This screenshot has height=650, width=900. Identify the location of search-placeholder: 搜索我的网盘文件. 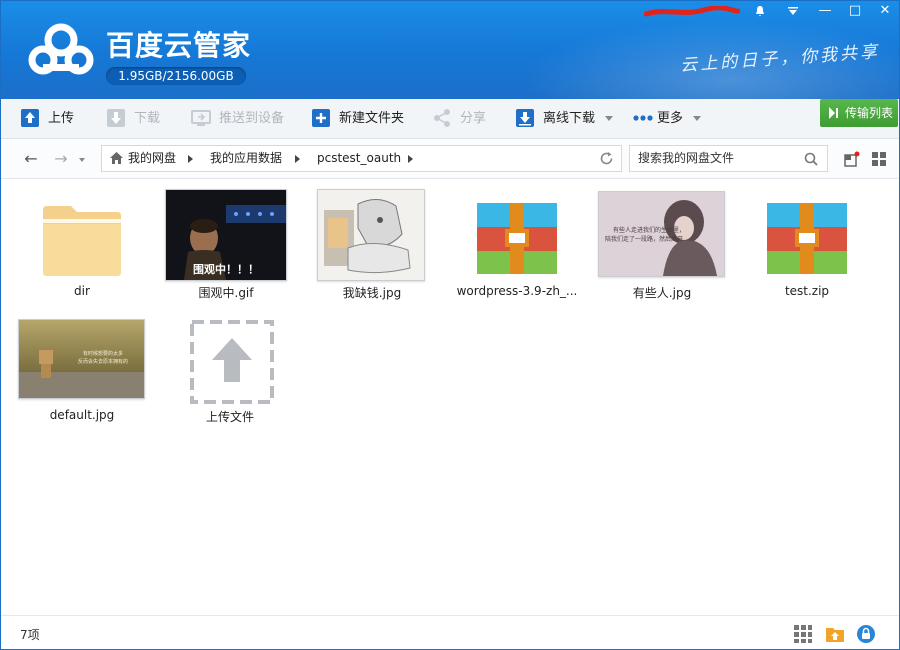
(686, 158).